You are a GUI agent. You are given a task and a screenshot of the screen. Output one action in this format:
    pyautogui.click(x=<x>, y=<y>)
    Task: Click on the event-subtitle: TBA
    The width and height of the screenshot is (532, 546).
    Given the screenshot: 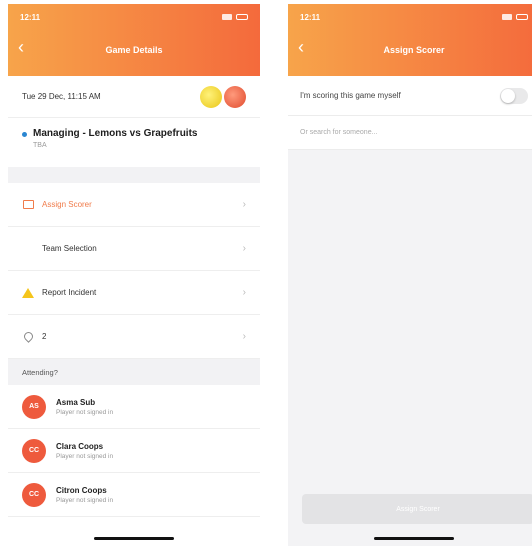 What is the action you would take?
    pyautogui.click(x=40, y=145)
    